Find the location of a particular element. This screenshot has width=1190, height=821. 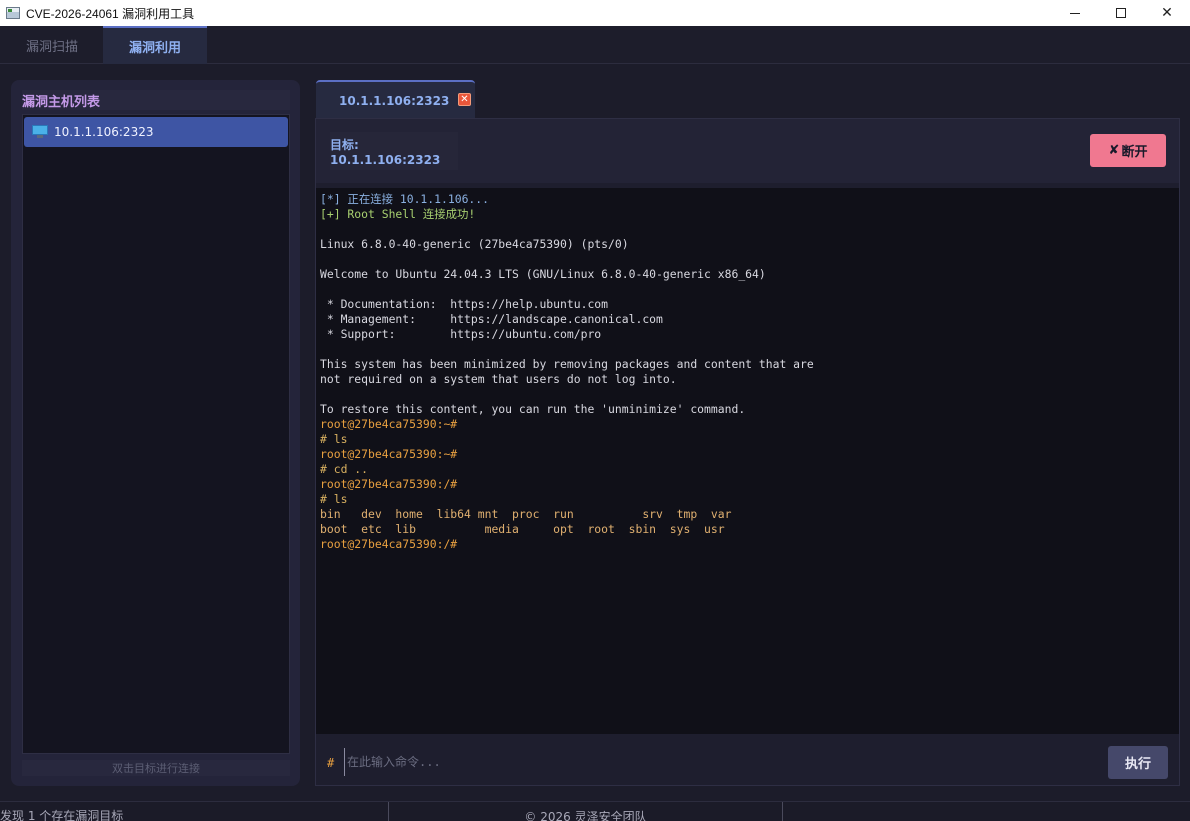

monitor-icon is located at coordinates (40, 132).